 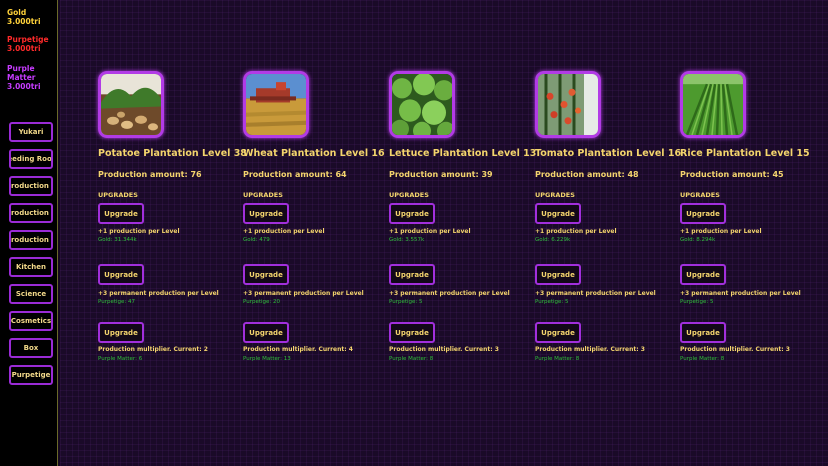 What do you see at coordinates (568, 104) in the screenshot?
I see `tomato-icon` at bounding box center [568, 104].